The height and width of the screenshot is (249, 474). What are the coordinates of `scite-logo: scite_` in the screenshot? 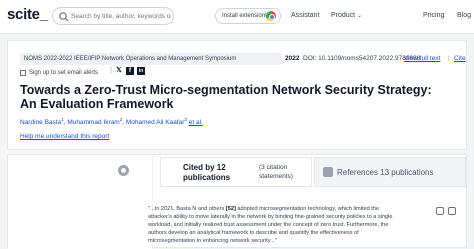 It's located at (27, 14).